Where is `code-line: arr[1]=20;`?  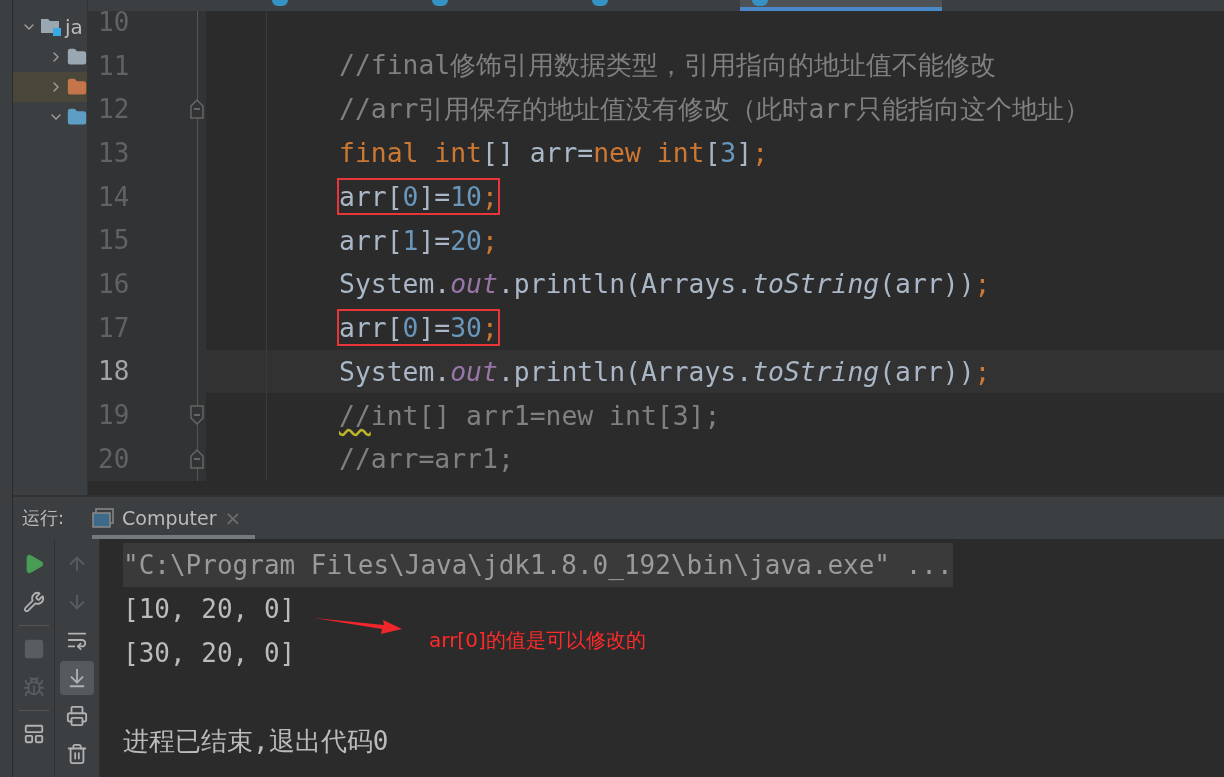
code-line: arr[1]=20; is located at coordinates (418, 240).